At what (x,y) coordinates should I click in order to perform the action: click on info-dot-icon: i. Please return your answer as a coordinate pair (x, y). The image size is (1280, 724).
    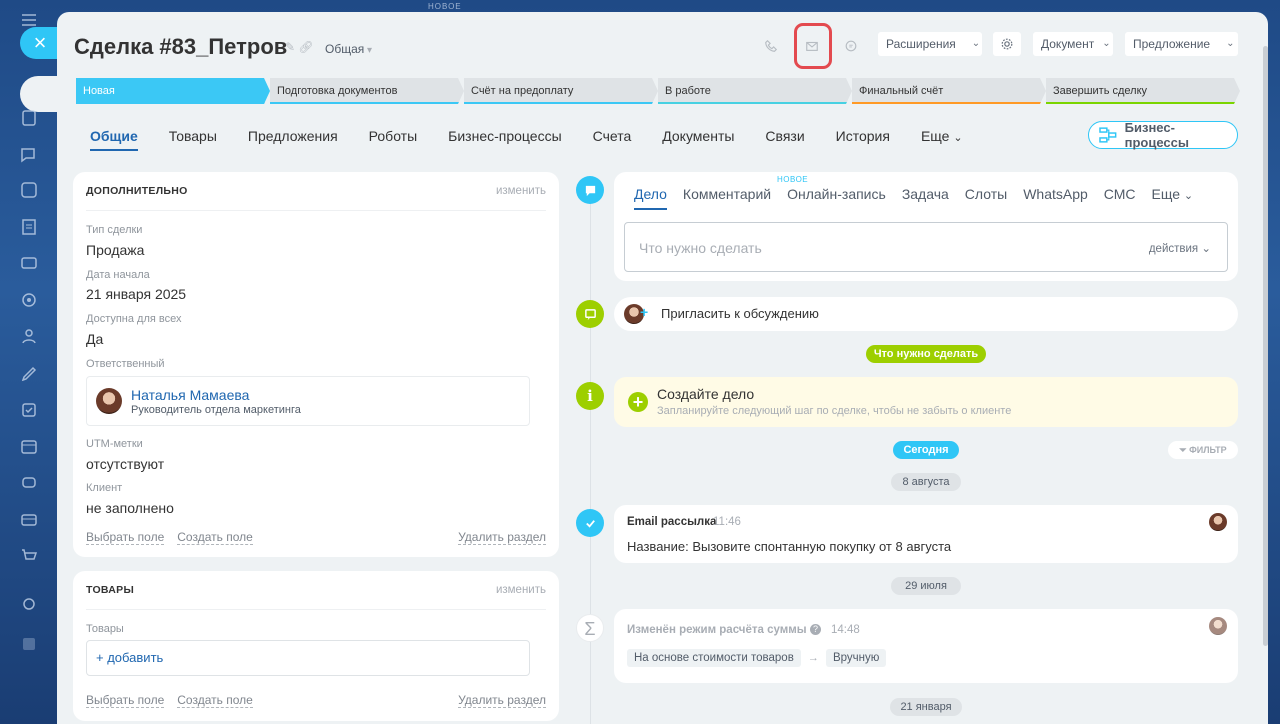
    Looking at the image, I should click on (590, 396).